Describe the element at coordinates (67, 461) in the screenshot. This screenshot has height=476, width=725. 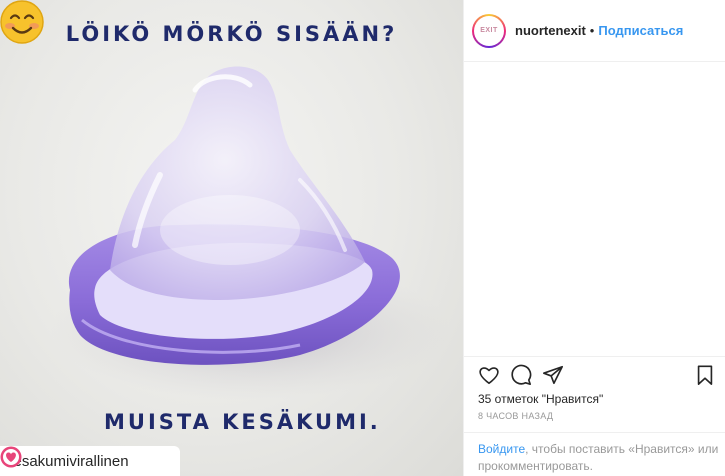
I see `repost-username: kesakumivirallinen` at that location.